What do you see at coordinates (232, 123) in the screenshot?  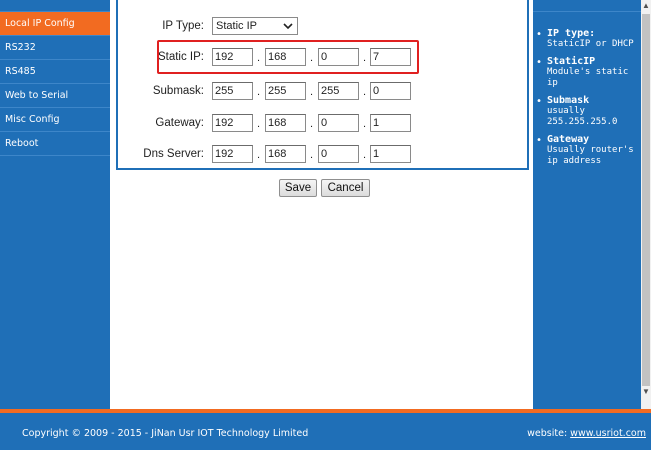 I see `gateway-octet-1: 192` at bounding box center [232, 123].